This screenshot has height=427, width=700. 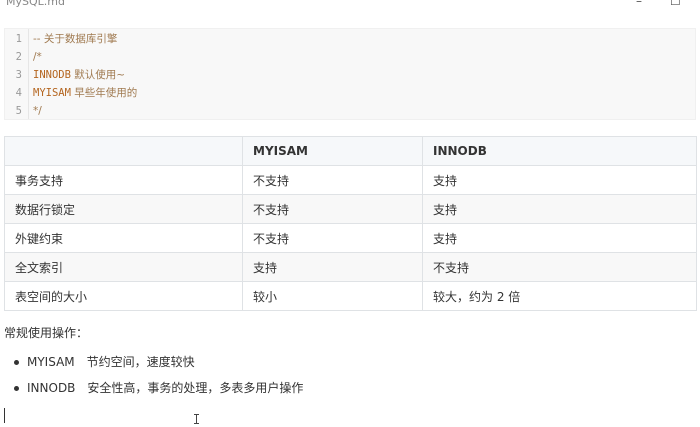 I want to click on table-cell: 较大，约为 2 倍, so click(x=559, y=296).